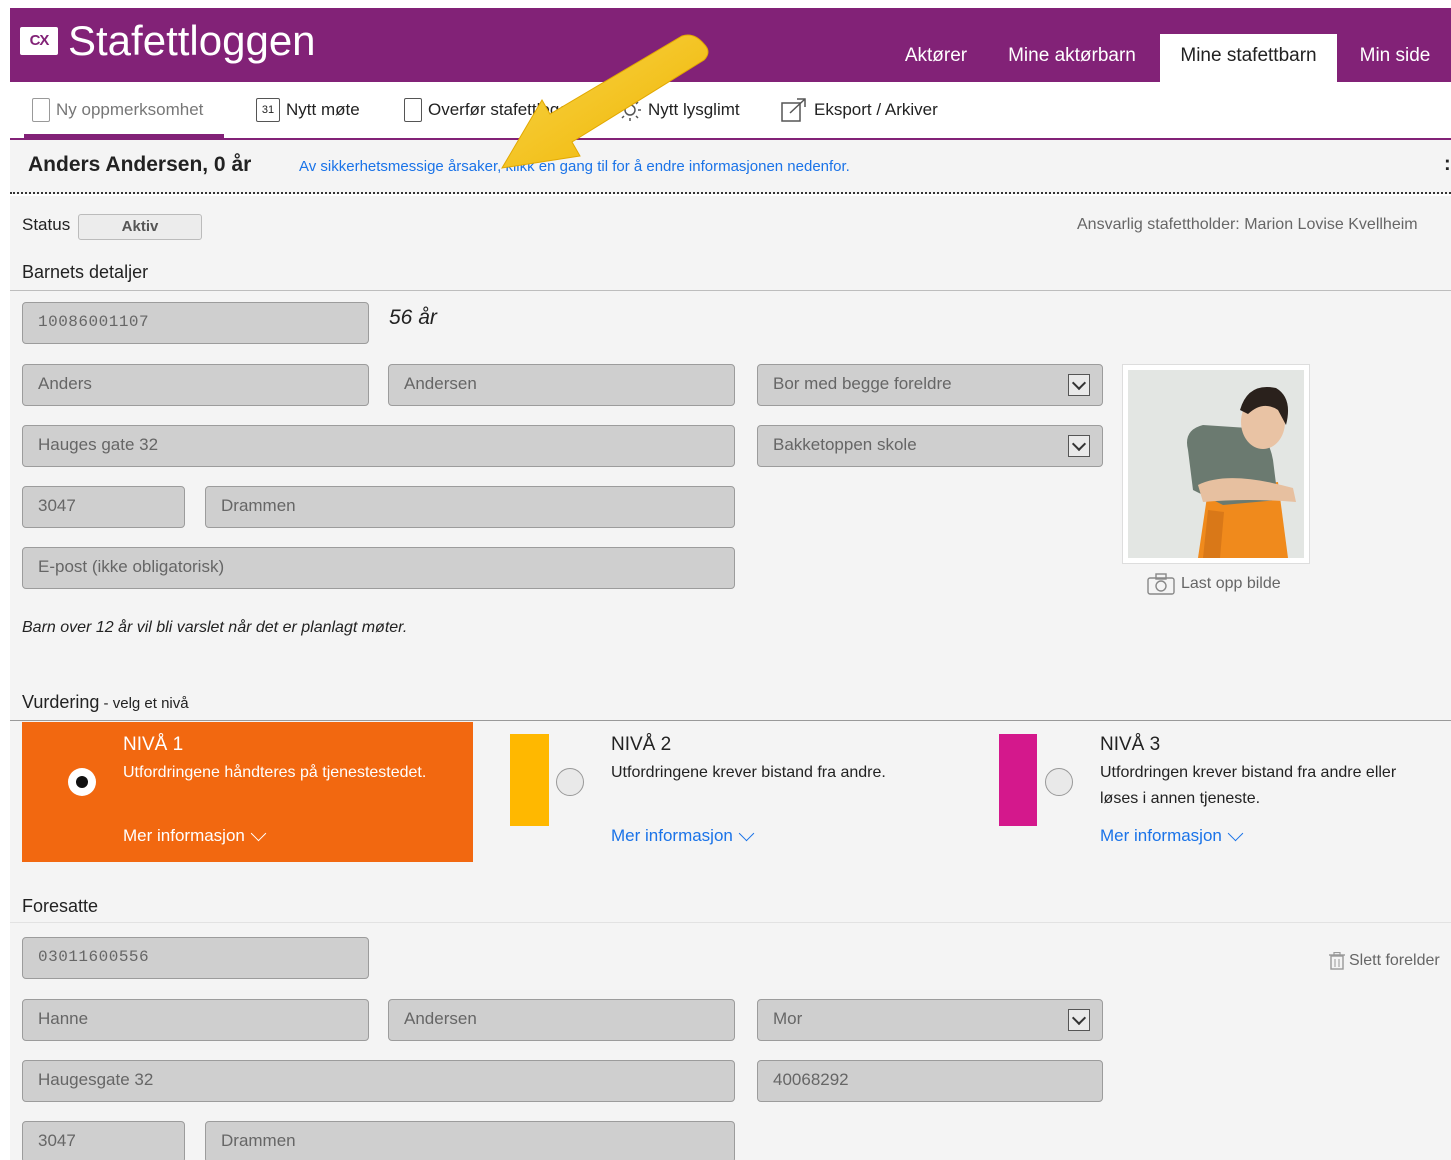  What do you see at coordinates (46, 224) in the screenshot?
I see `status-label: Status` at bounding box center [46, 224].